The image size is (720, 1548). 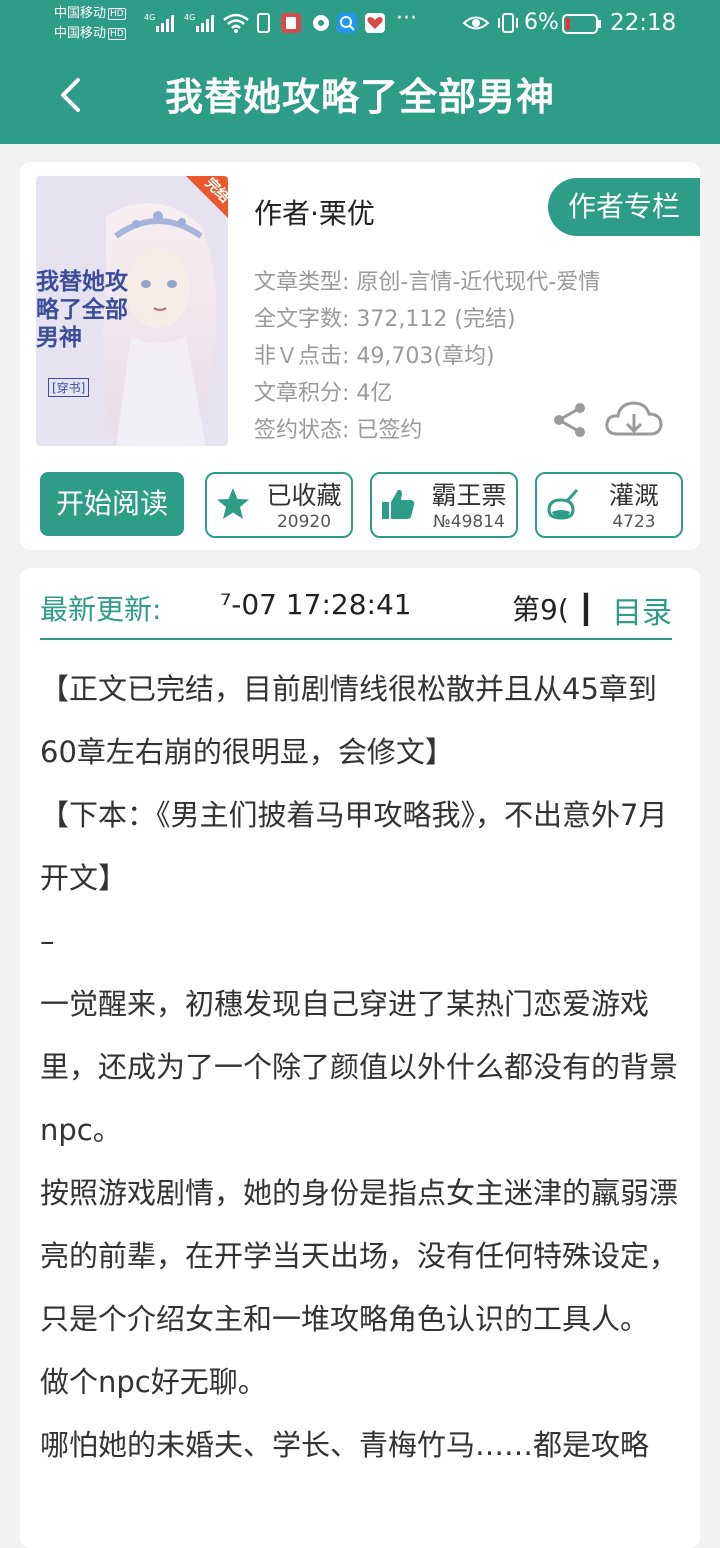 What do you see at coordinates (354, 846) in the screenshot?
I see `description-paragraph: 【下本：《男主们披着马甲攻略我》，不出意外7月开文】` at bounding box center [354, 846].